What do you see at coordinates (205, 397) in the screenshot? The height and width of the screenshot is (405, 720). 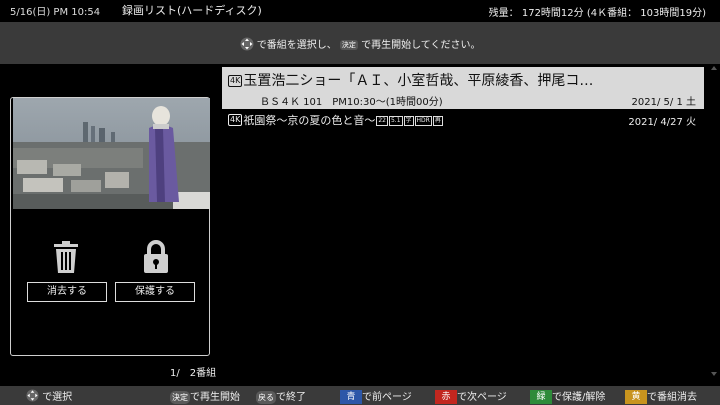 I see `hint-play: 決定 で再生開始` at bounding box center [205, 397].